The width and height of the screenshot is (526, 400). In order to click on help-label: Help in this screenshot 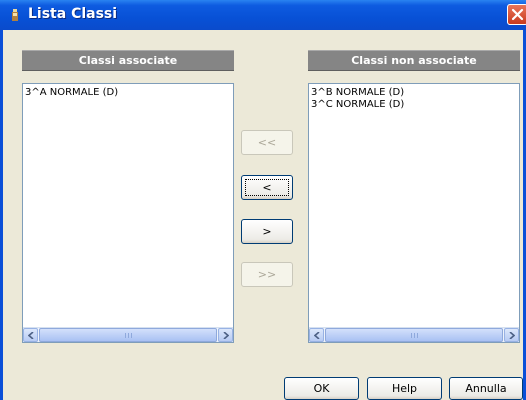, I will do `click(404, 388)`.